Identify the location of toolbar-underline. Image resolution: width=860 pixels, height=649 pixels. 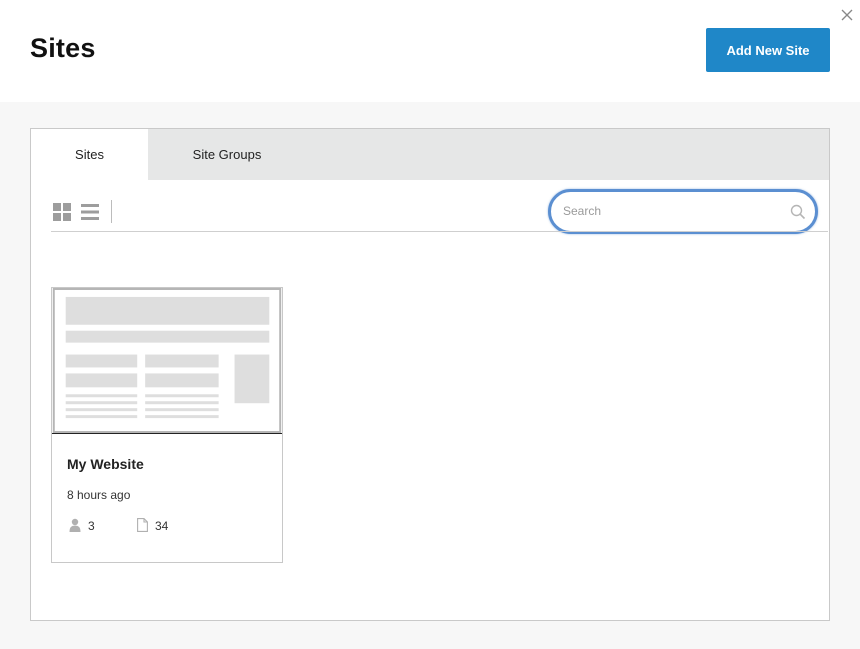
(439, 231).